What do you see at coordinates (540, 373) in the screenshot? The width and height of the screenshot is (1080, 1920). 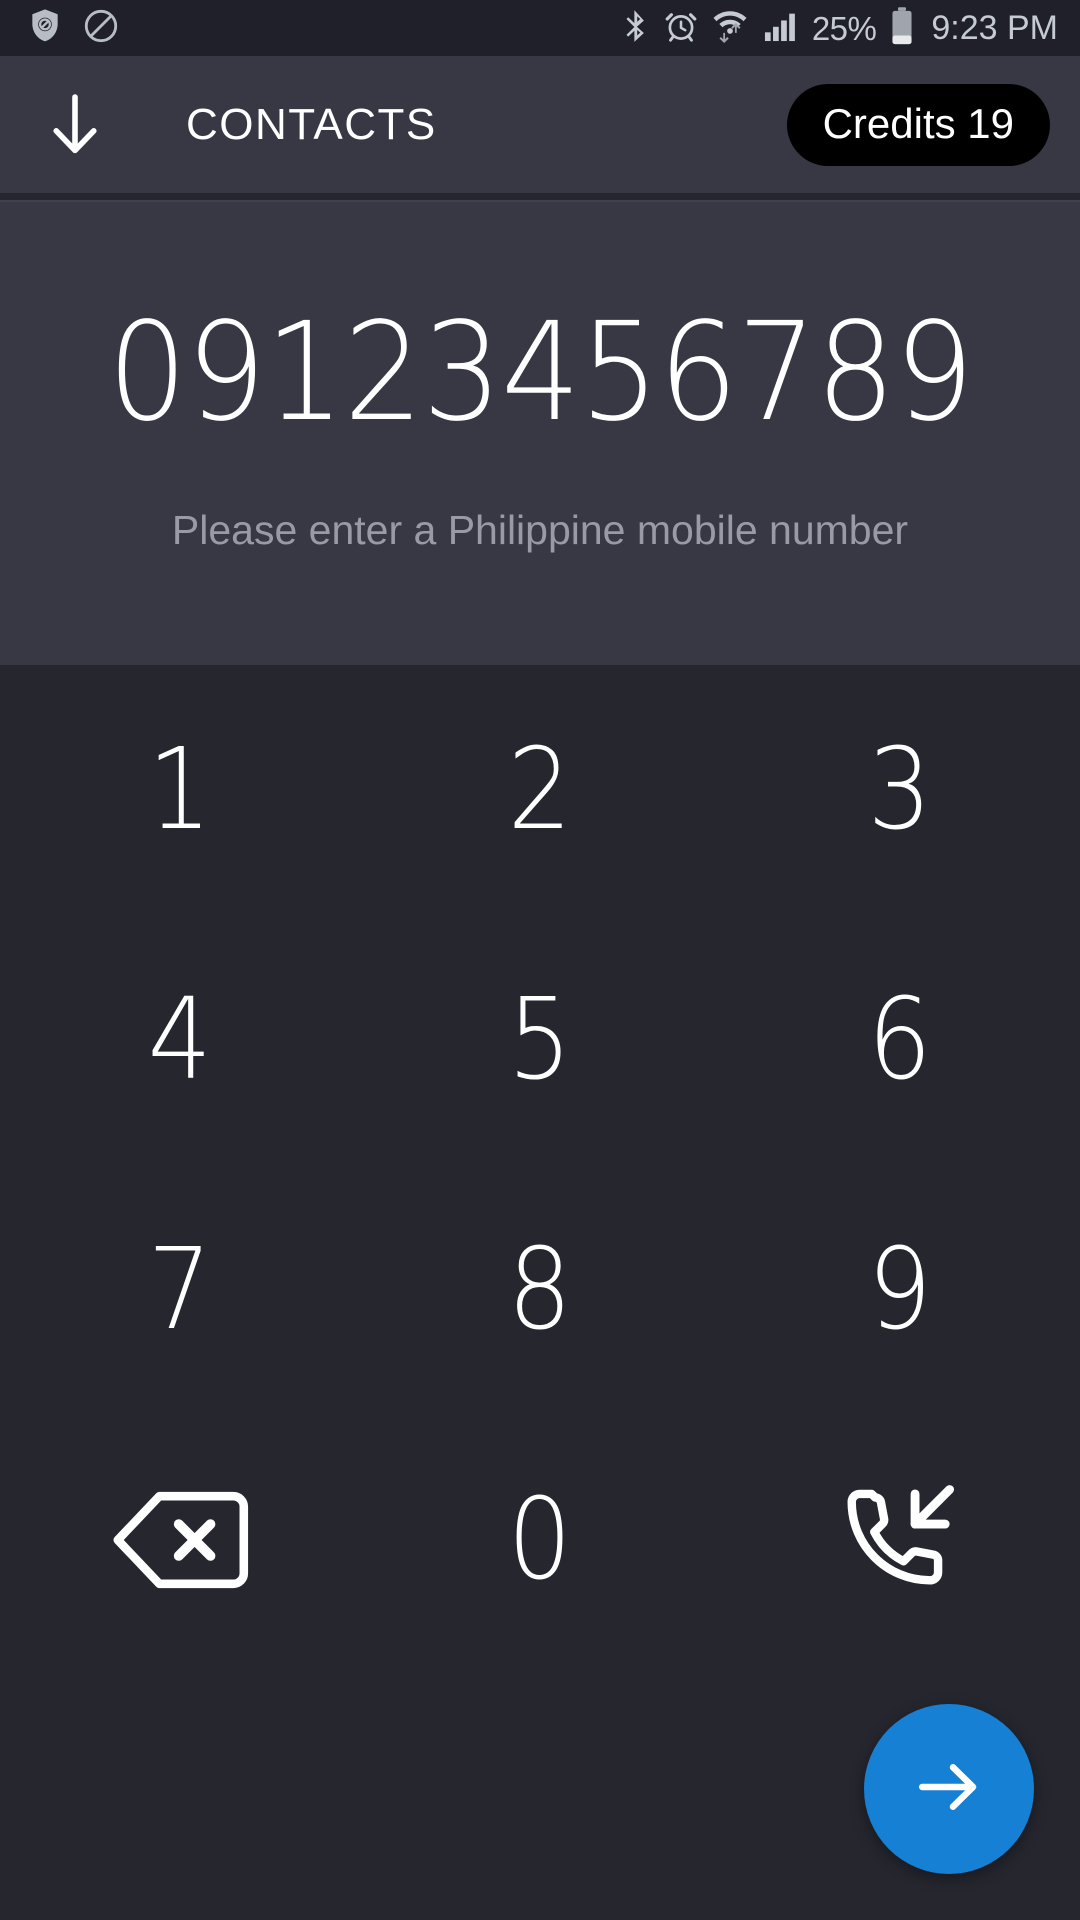 I see `entered-number: 09123456789` at bounding box center [540, 373].